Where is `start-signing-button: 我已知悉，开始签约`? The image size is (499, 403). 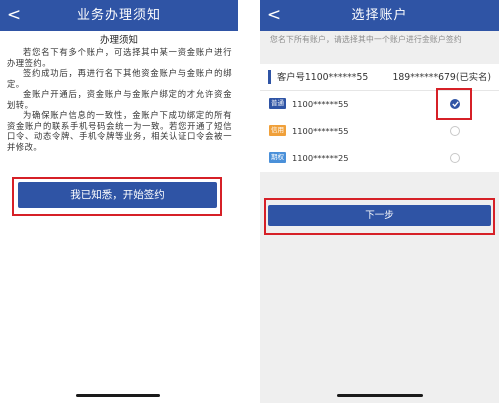 start-signing-button: 我已知悉，开始签约 is located at coordinates (117, 195).